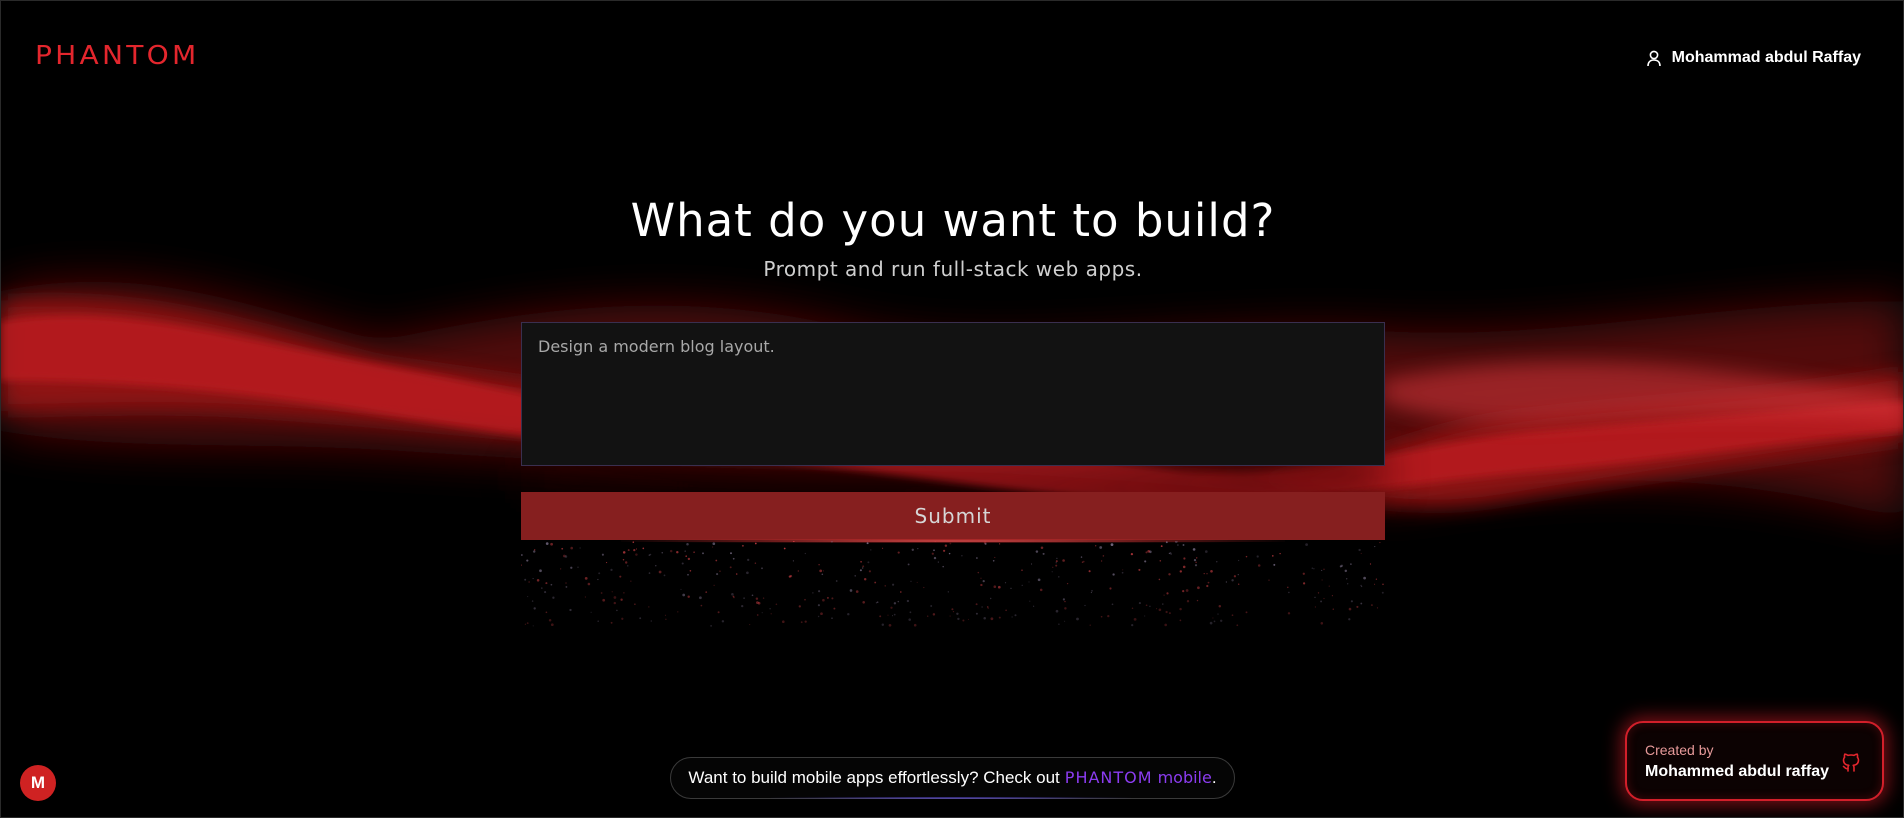 The image size is (1904, 818). What do you see at coordinates (1766, 57) in the screenshot?
I see `user-name: Mohammad abdul Raffay` at bounding box center [1766, 57].